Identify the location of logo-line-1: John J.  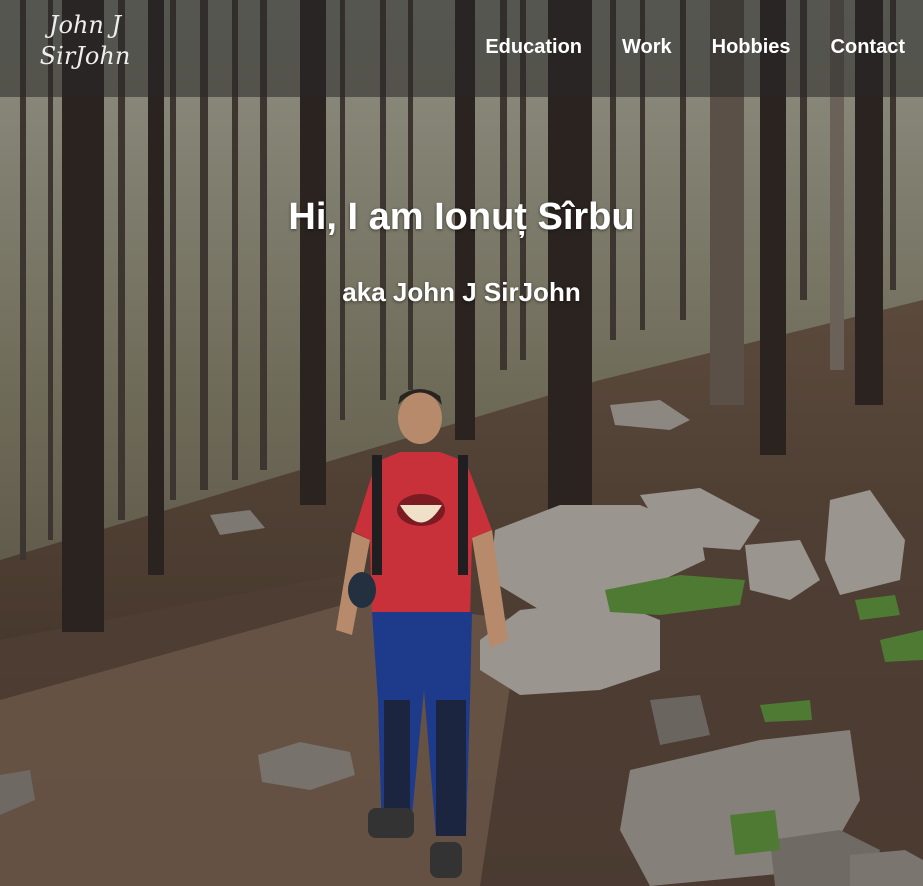
(85, 25).